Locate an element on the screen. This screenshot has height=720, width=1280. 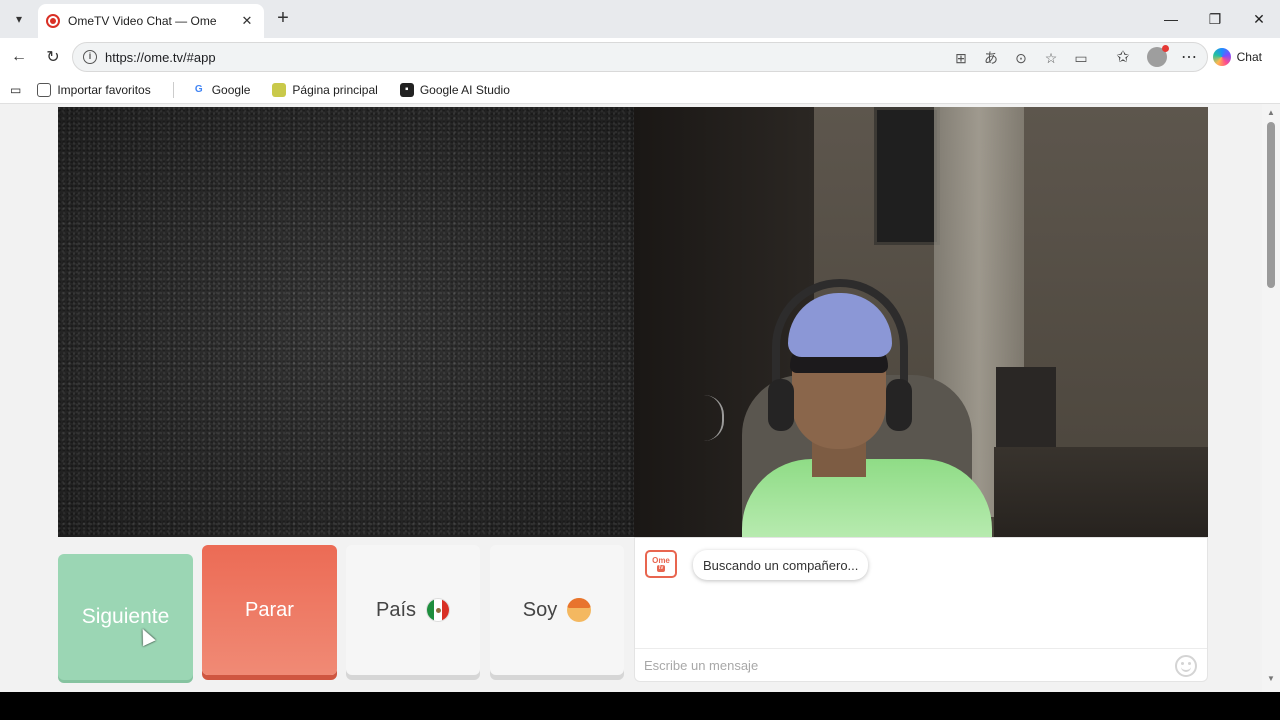
room-floor is located at coordinates (1101, 492).